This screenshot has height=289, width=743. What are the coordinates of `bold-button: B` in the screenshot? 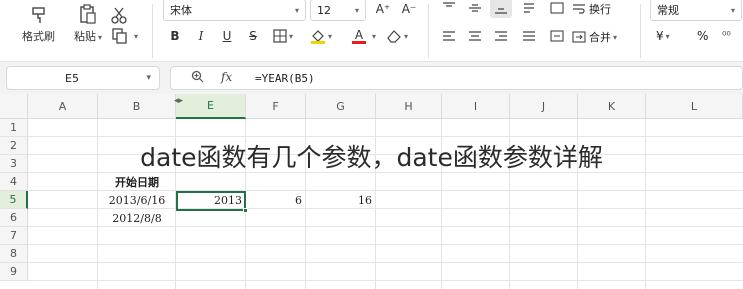 It's located at (175, 36).